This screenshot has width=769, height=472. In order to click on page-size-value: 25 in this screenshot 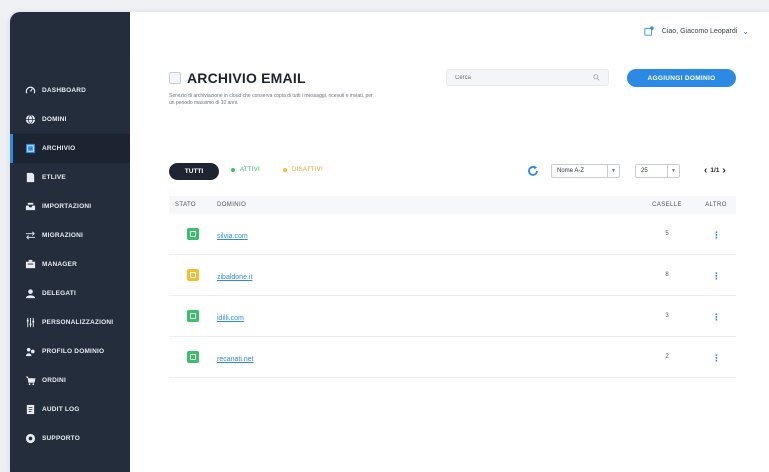, I will do `click(644, 171)`.